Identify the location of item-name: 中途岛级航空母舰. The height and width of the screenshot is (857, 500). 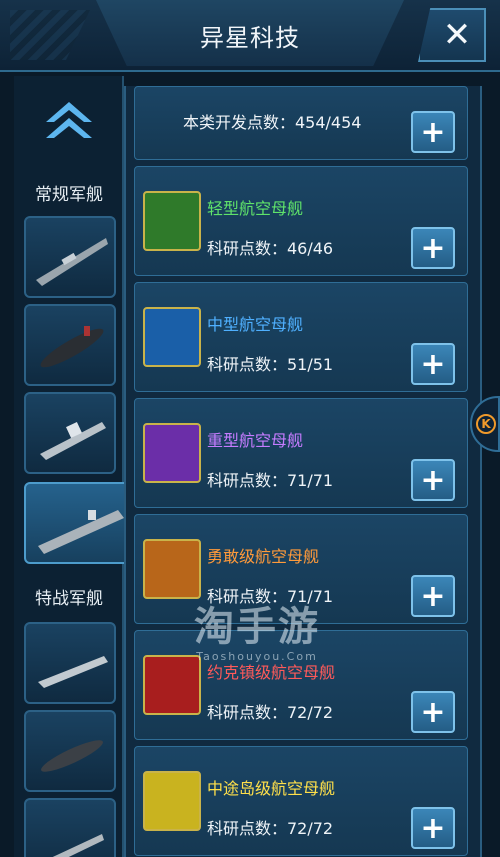
(271, 788).